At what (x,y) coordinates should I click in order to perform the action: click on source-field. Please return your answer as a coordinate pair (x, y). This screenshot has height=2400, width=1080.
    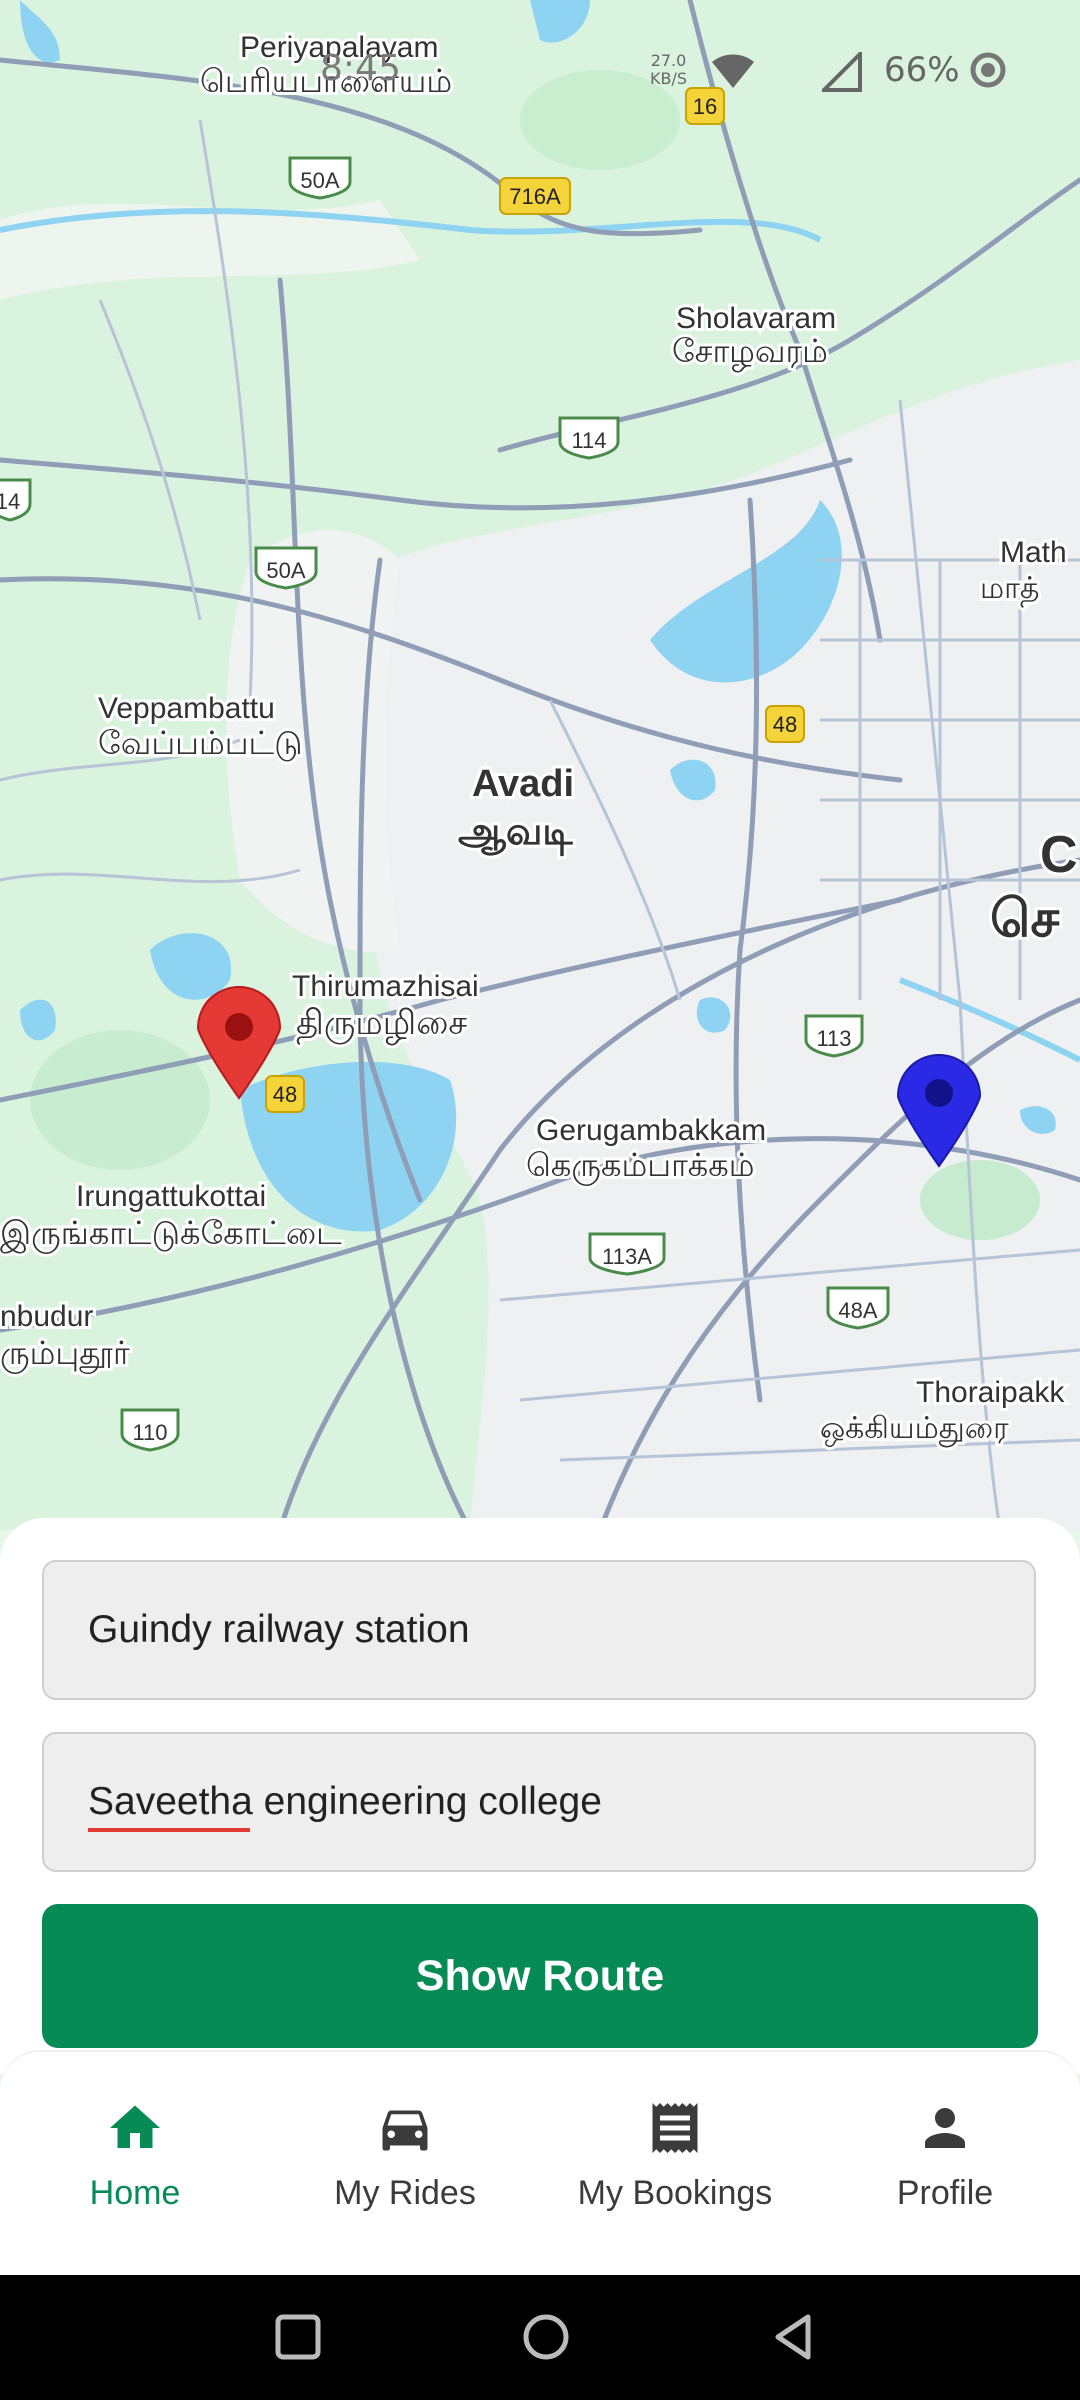
    Looking at the image, I should click on (539, 1630).